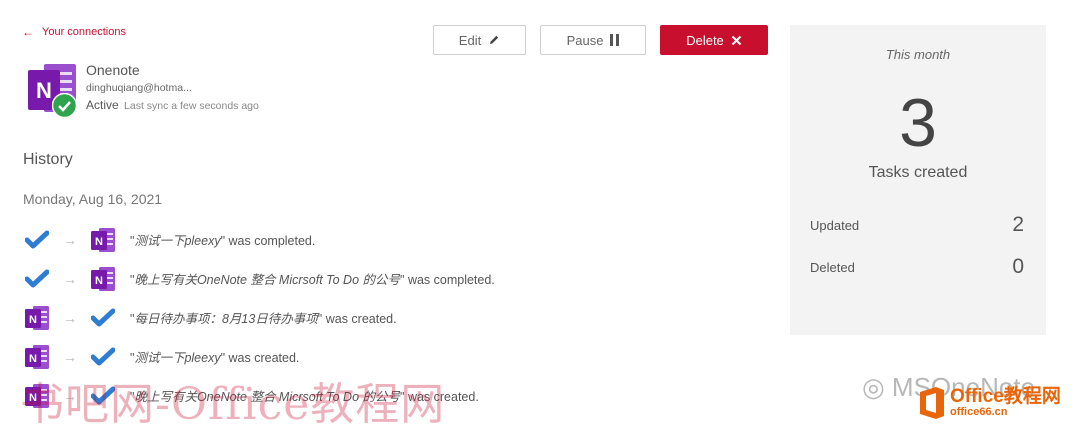 The width and height of the screenshot is (1080, 436). I want to click on status-label: Active, so click(102, 105).